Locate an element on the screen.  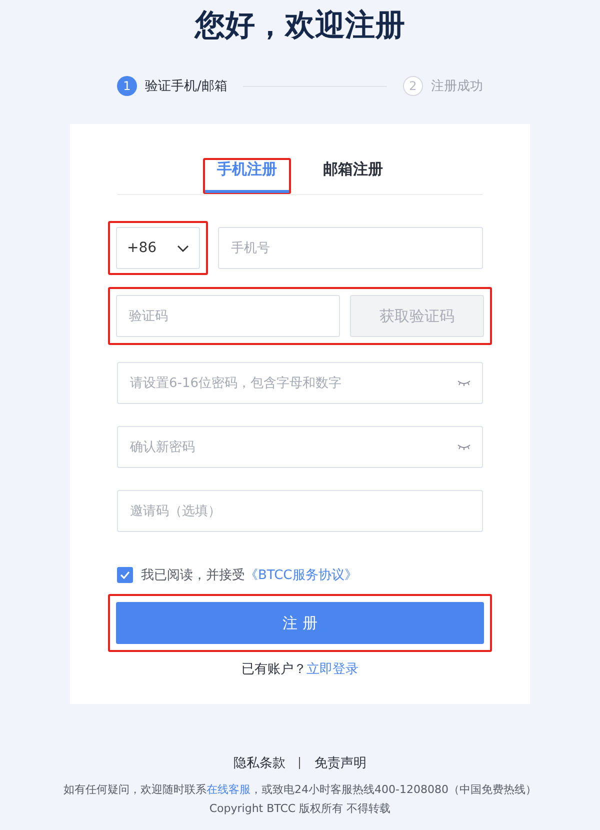
step-label: 注册成功 is located at coordinates (457, 86).